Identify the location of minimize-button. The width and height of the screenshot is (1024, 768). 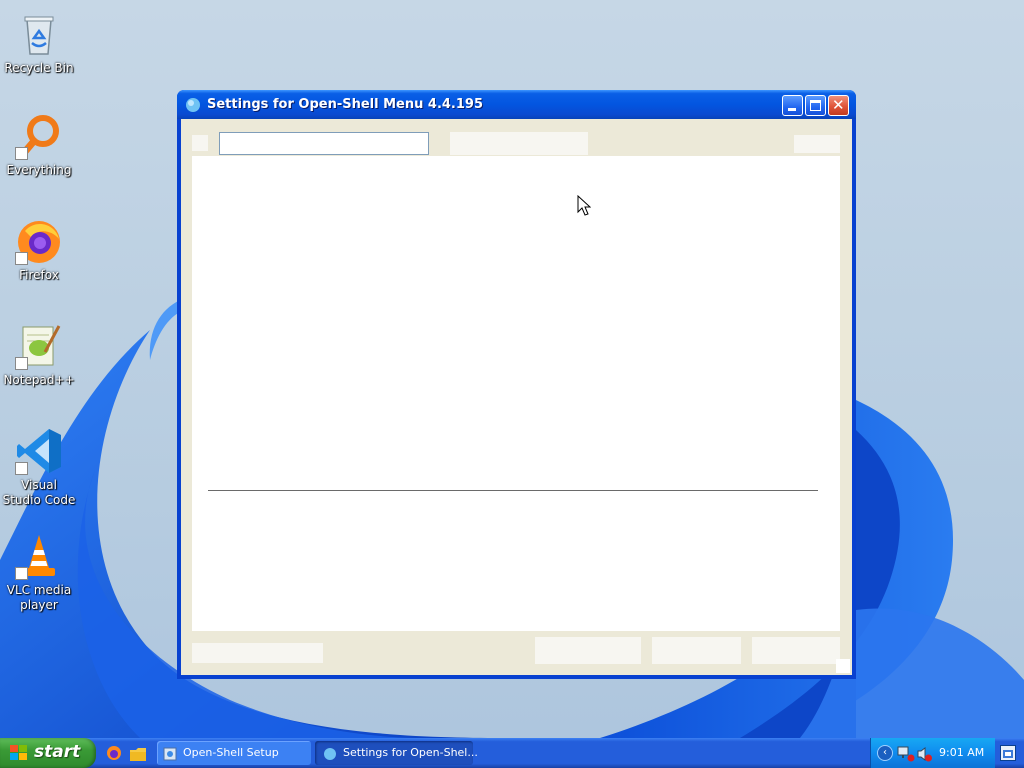
(792, 105).